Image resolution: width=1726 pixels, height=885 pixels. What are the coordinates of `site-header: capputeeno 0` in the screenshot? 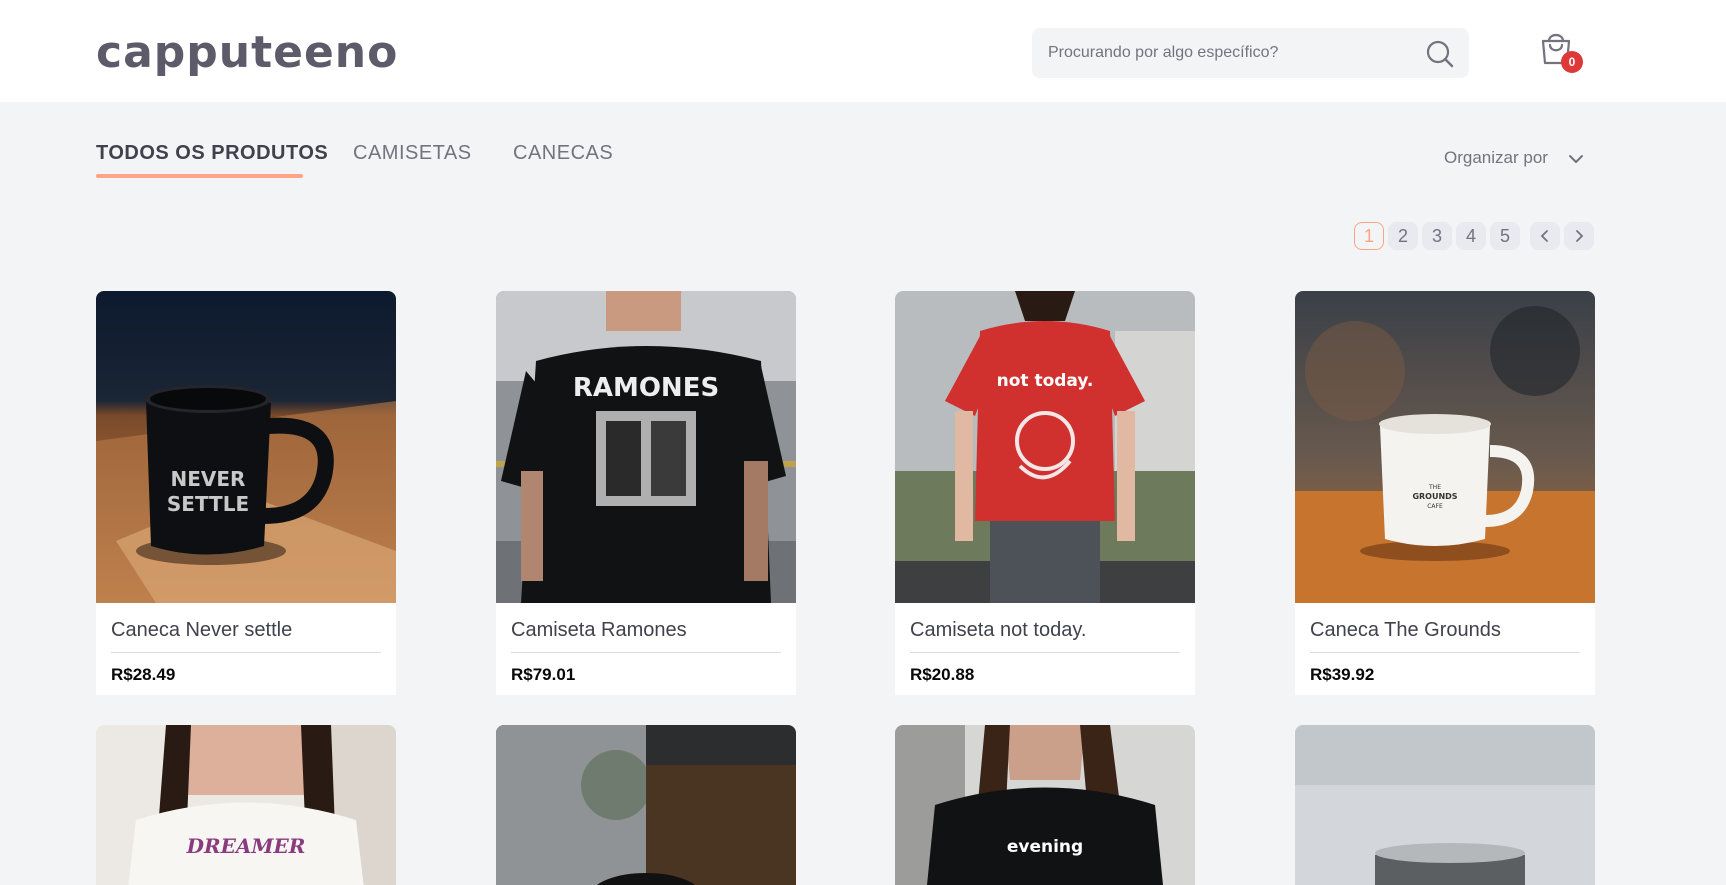 It's located at (863, 51).